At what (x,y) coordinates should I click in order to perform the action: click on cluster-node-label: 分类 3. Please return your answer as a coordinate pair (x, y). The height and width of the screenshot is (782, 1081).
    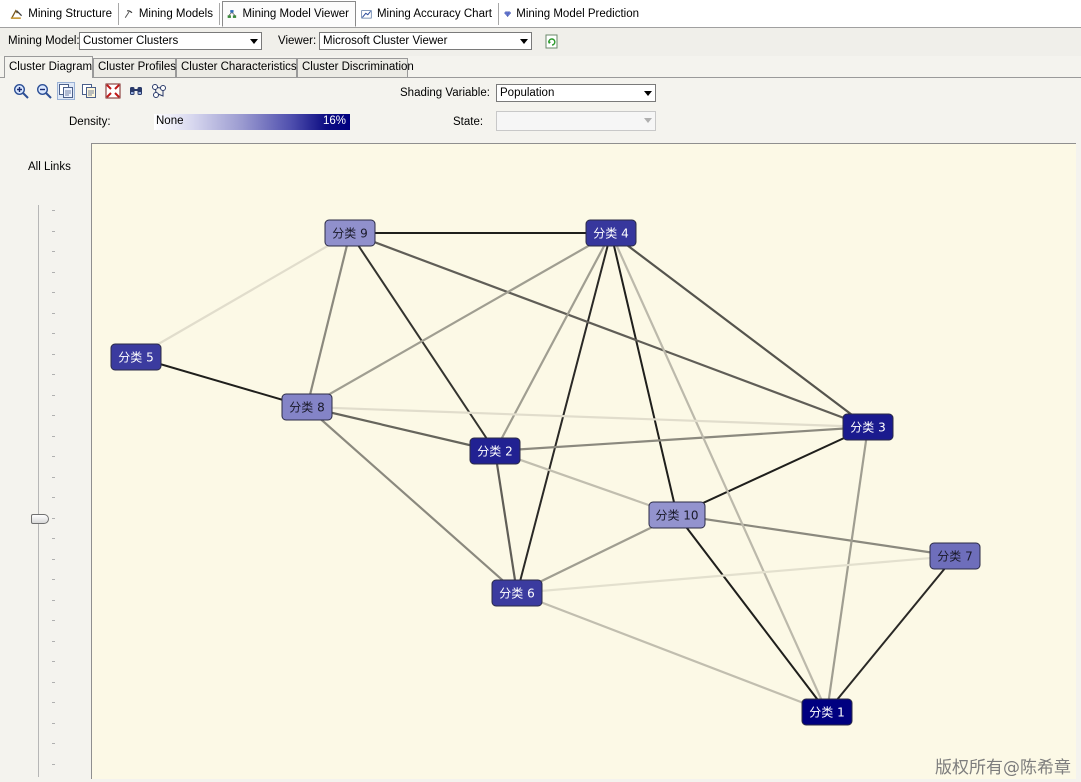
    Looking at the image, I should click on (867, 428).